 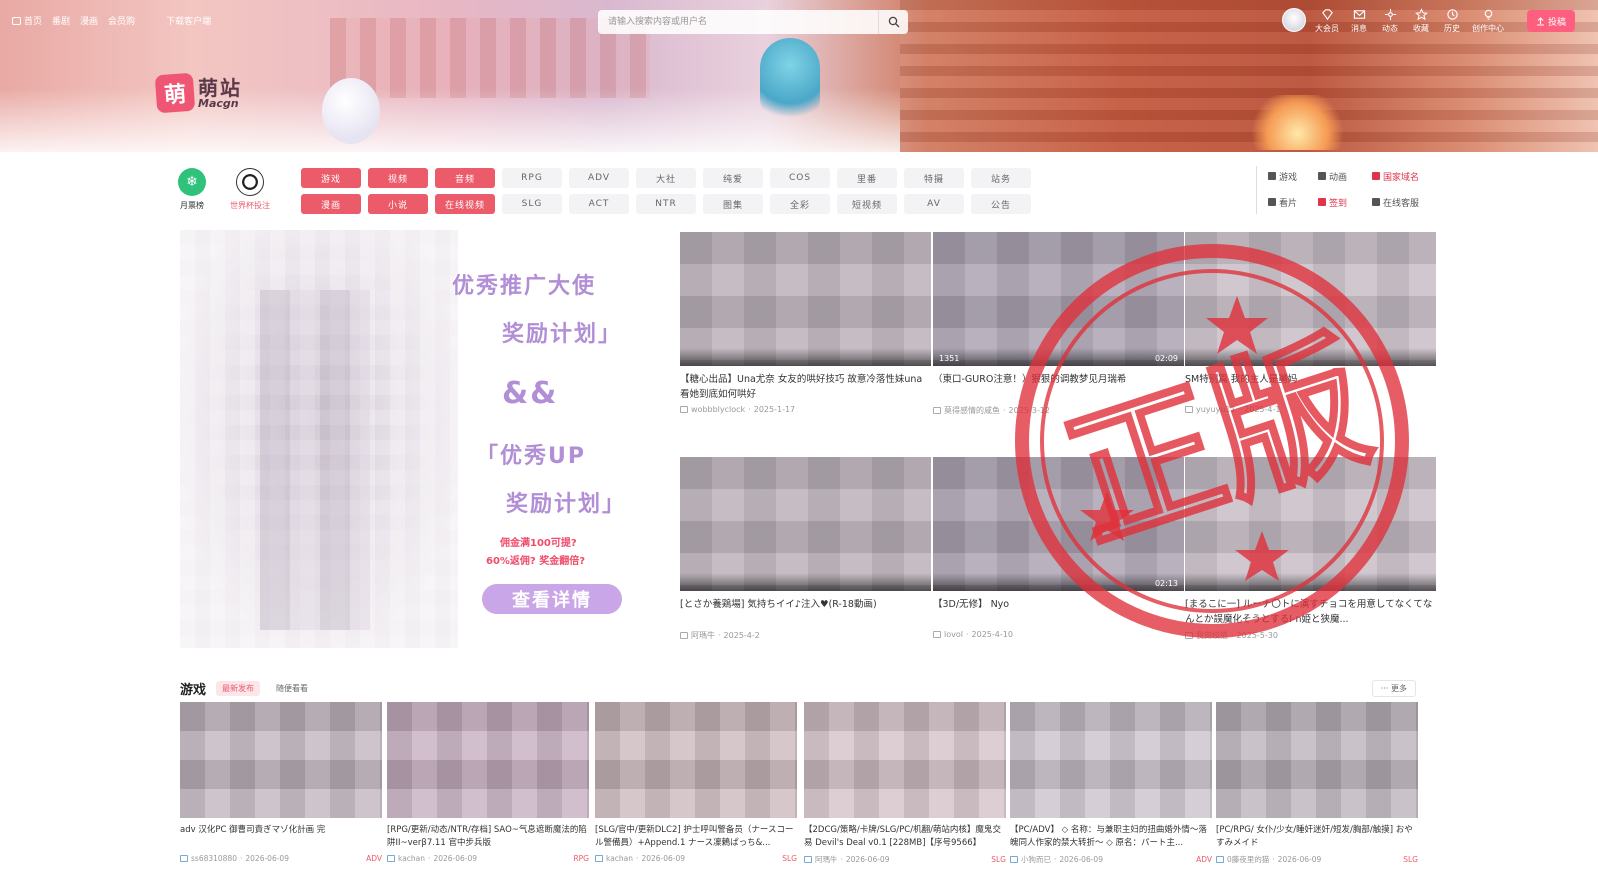 I want to click on game-tag: RPG, so click(x=581, y=858).